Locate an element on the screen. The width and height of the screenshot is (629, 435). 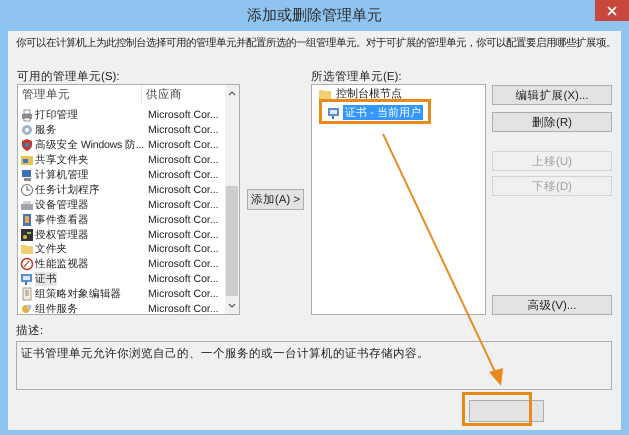
snapin-name: 组策略对象编辑器 is located at coordinates (91, 294).